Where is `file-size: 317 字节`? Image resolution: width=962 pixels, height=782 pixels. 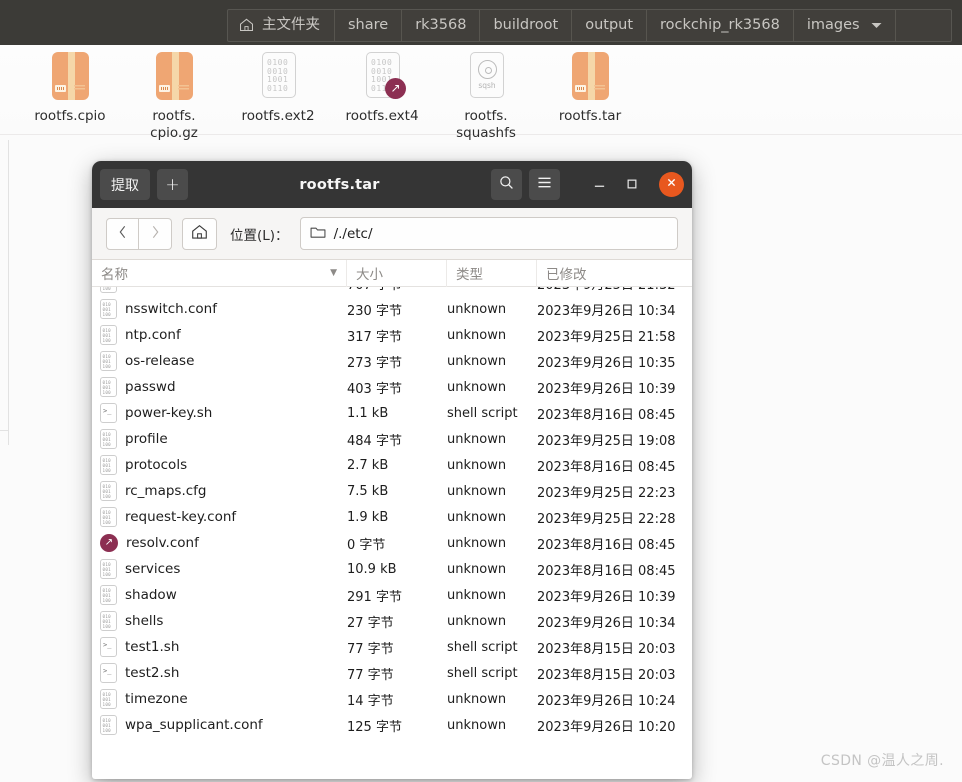
file-size: 317 字节 is located at coordinates (374, 337).